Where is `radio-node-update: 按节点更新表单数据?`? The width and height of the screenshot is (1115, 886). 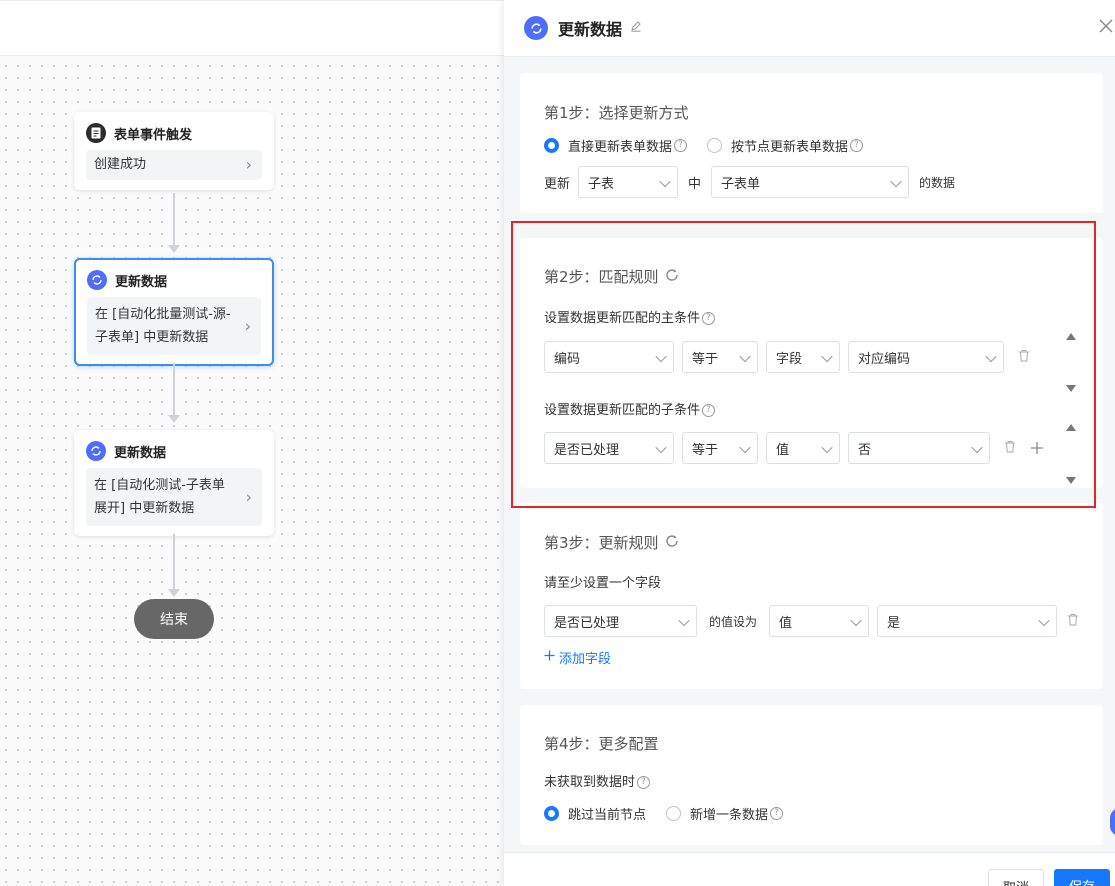
radio-node-update: 按节点更新表单数据? is located at coordinates (785, 145).